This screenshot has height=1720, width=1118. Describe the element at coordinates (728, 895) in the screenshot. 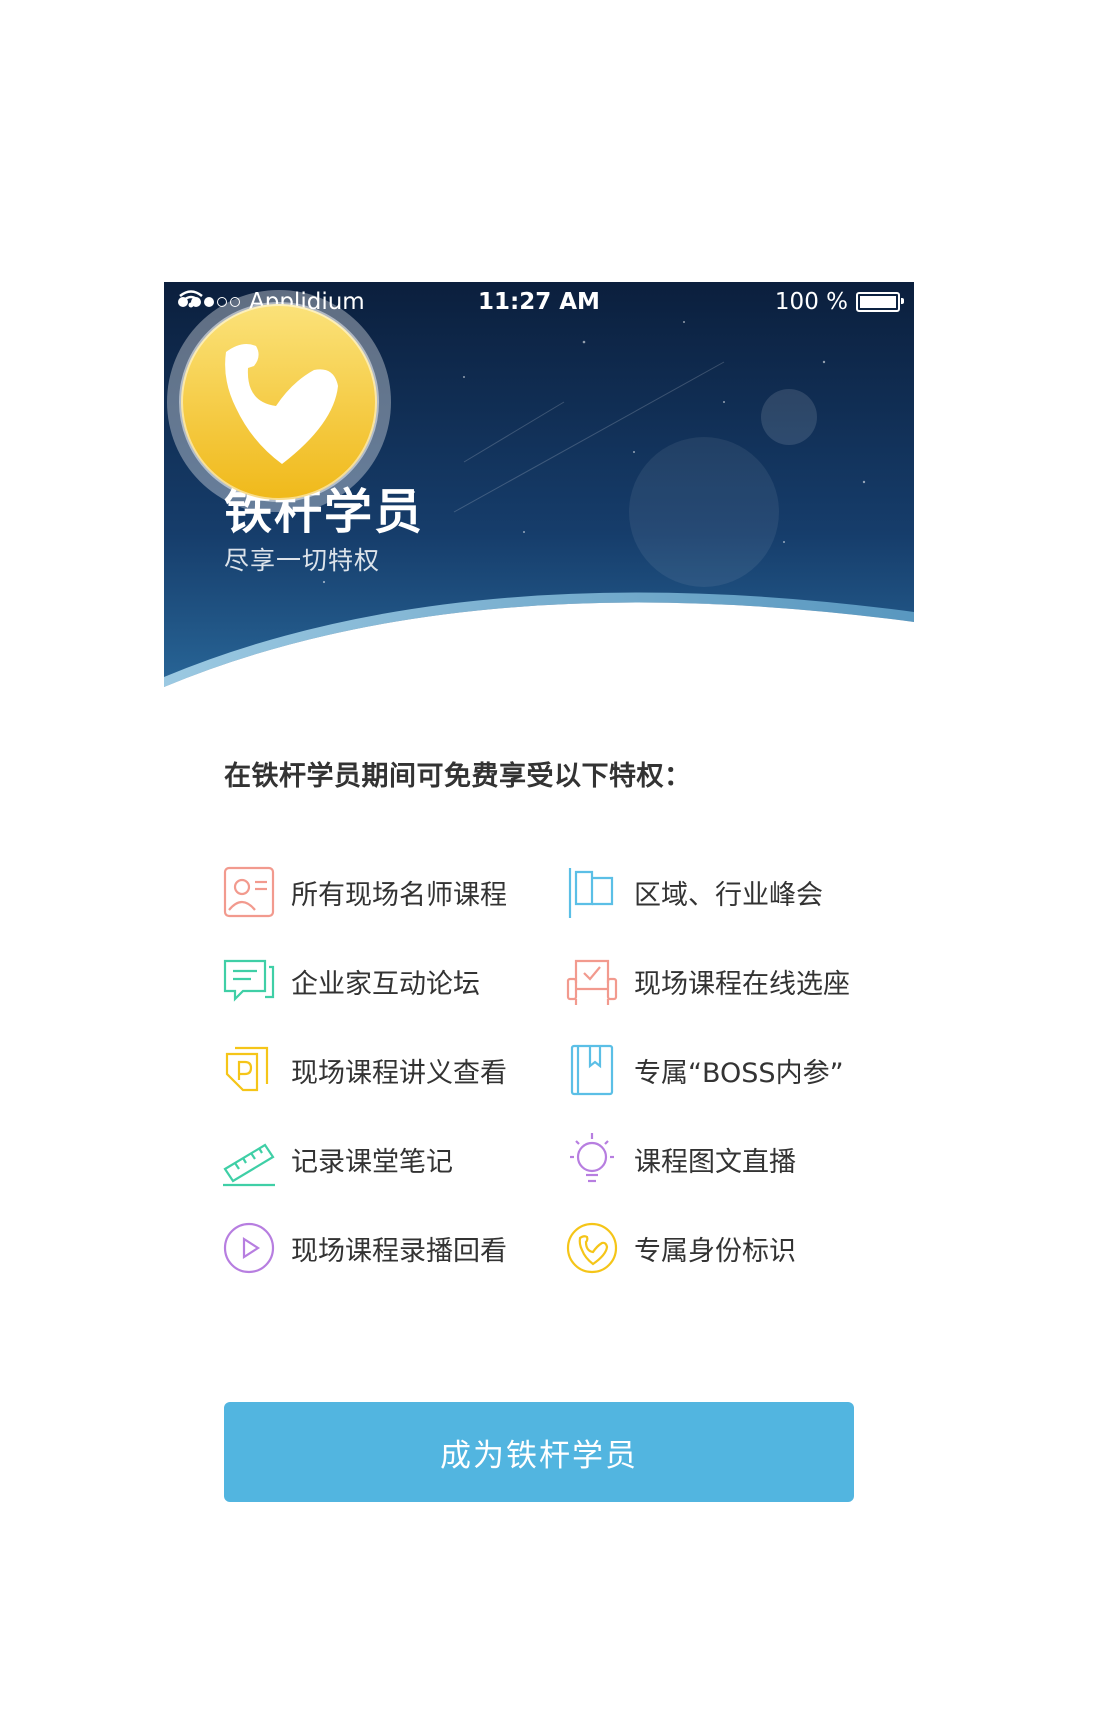

I see `perk-label: 区域、行业峰会` at that location.